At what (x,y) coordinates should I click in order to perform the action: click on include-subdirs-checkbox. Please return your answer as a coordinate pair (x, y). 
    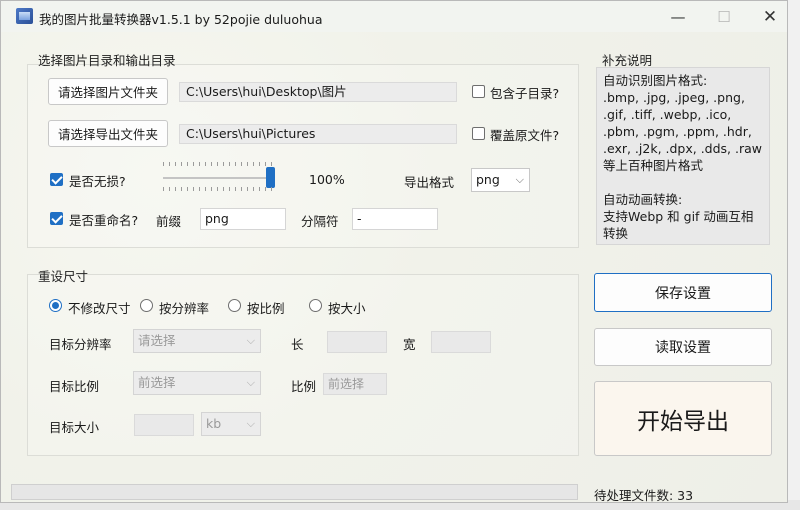
    Looking at the image, I should click on (478, 91).